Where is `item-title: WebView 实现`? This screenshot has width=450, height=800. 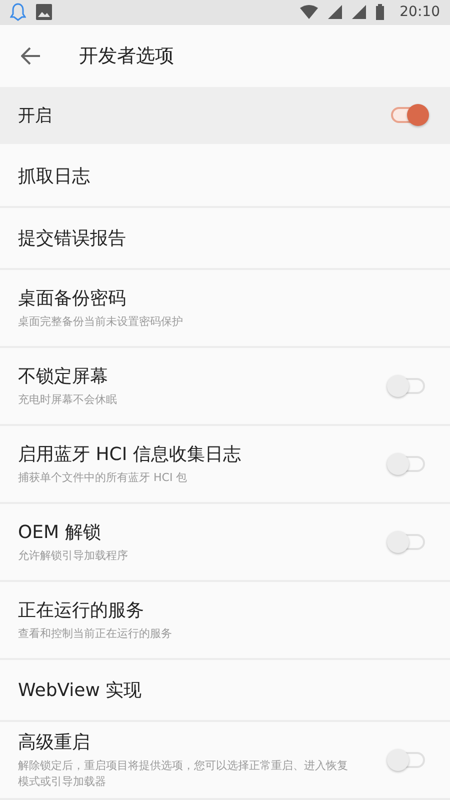
item-title: WebView 实现 is located at coordinates (80, 690).